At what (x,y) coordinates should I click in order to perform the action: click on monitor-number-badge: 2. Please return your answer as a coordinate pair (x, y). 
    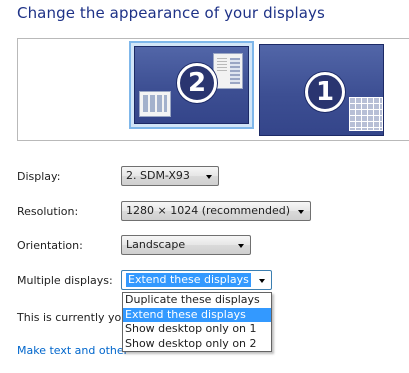
    Looking at the image, I should click on (197, 83).